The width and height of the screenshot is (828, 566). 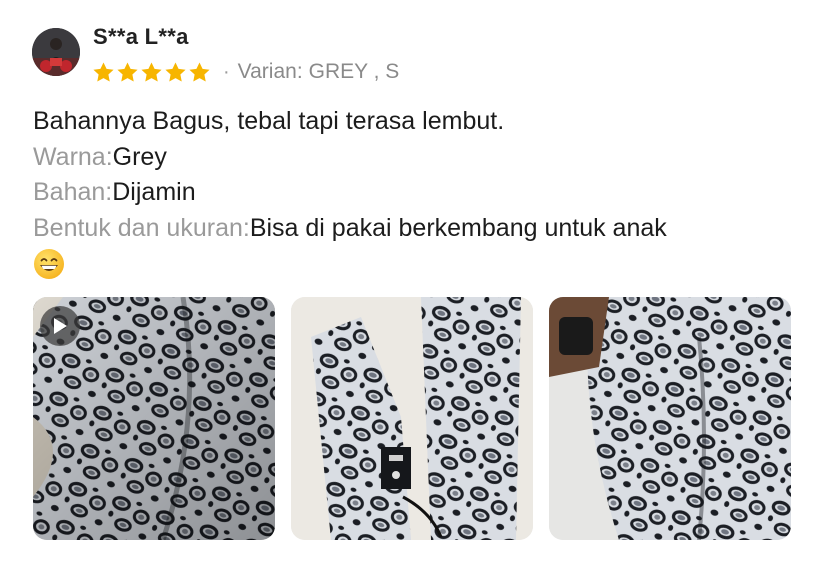 What do you see at coordinates (73, 156) in the screenshot?
I see `attribute-label: Warna:` at bounding box center [73, 156].